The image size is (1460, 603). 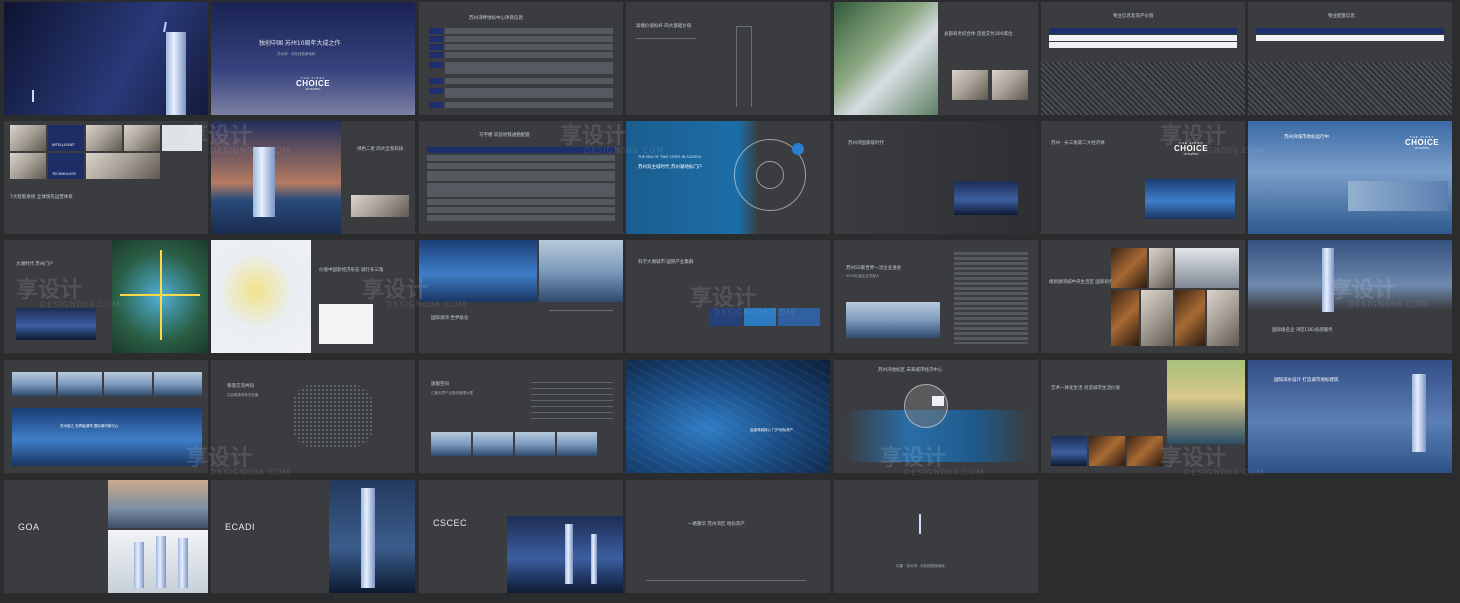 What do you see at coordinates (333, 416) in the screenshot?
I see `china-dot-map` at bounding box center [333, 416].